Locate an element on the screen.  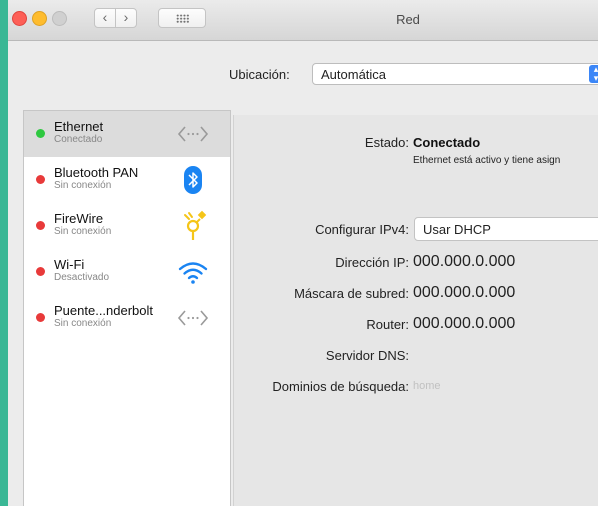
service-item-bluetooth-pan: Bluetooth PAN Sin conexión is located at coordinates (127, 180).